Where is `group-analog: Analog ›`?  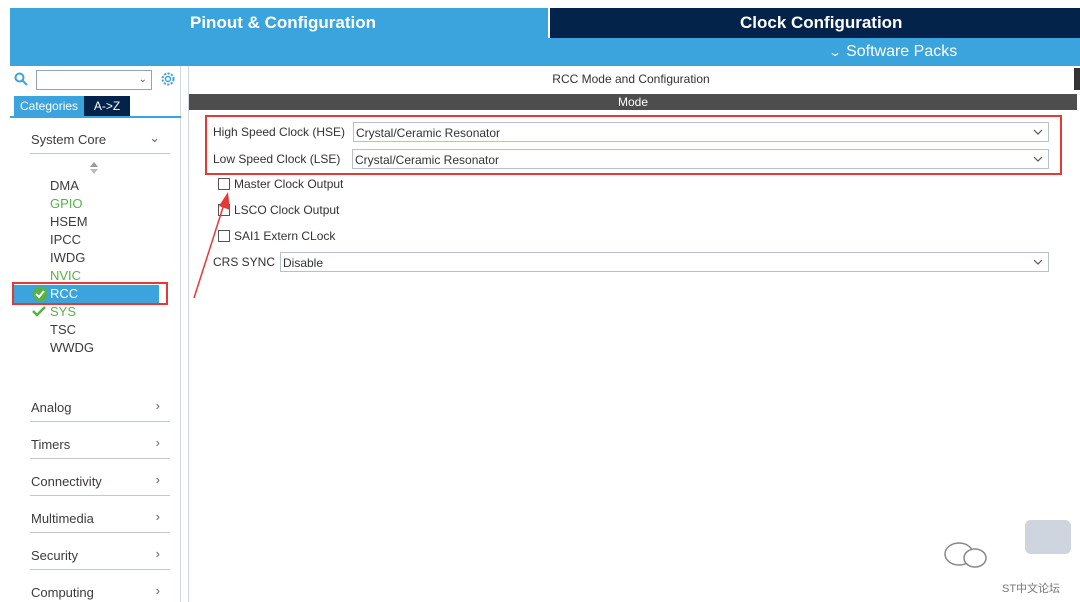 group-analog: Analog › is located at coordinates (100, 407).